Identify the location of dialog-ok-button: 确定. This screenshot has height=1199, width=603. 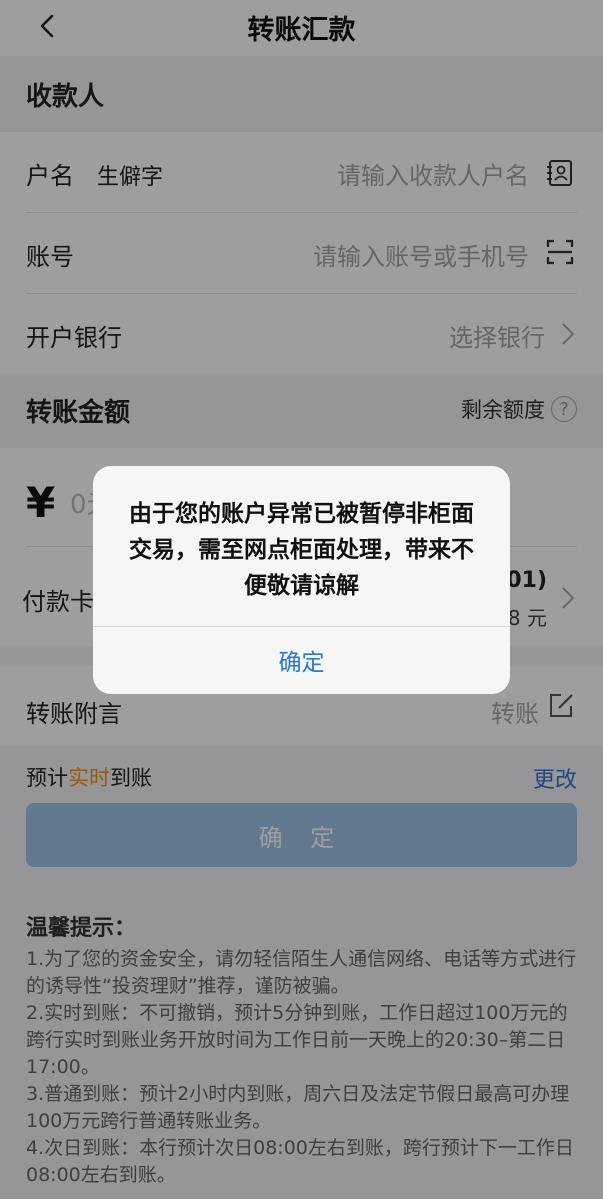
(301, 660).